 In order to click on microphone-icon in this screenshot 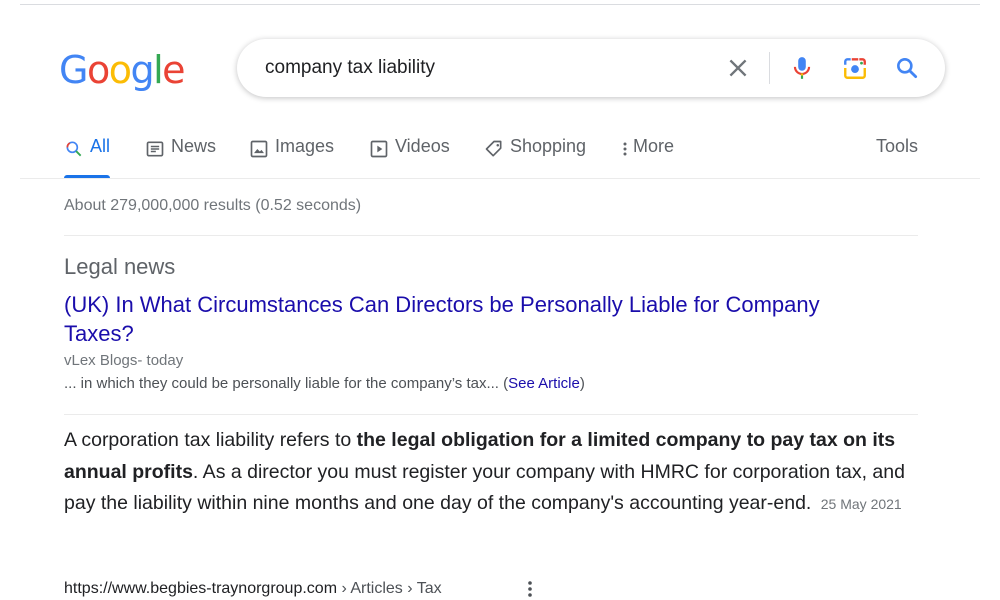, I will do `click(802, 68)`.